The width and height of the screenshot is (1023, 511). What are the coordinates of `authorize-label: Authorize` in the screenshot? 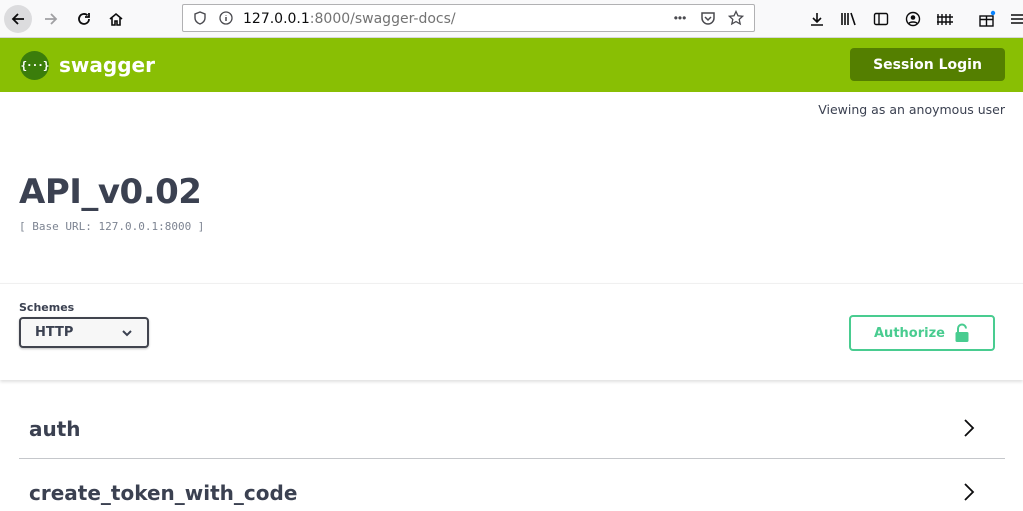 It's located at (909, 333).